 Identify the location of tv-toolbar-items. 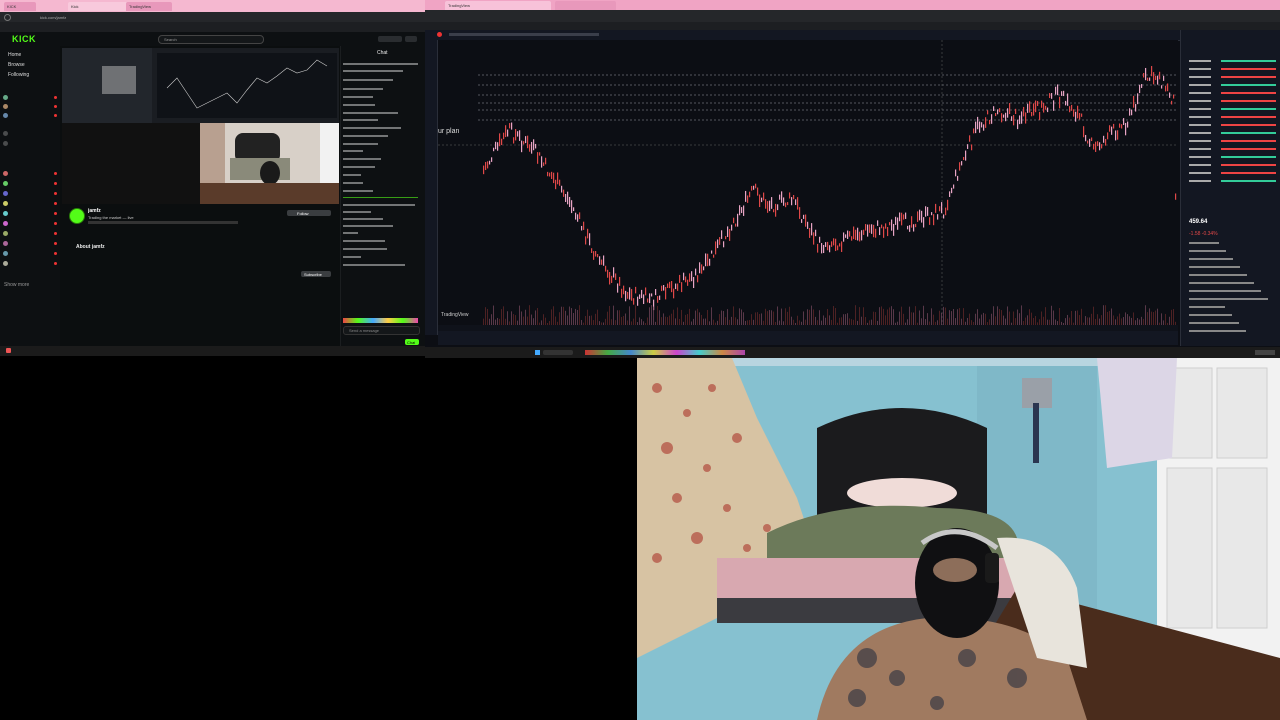
(524, 34).